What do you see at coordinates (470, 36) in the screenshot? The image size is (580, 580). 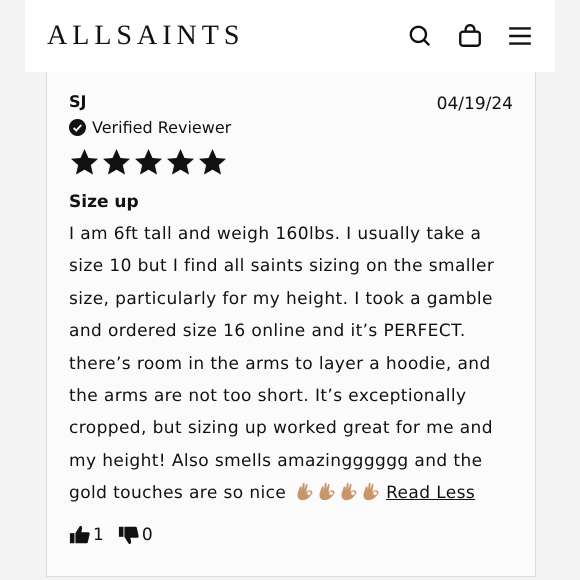 I see `bag-icon` at bounding box center [470, 36].